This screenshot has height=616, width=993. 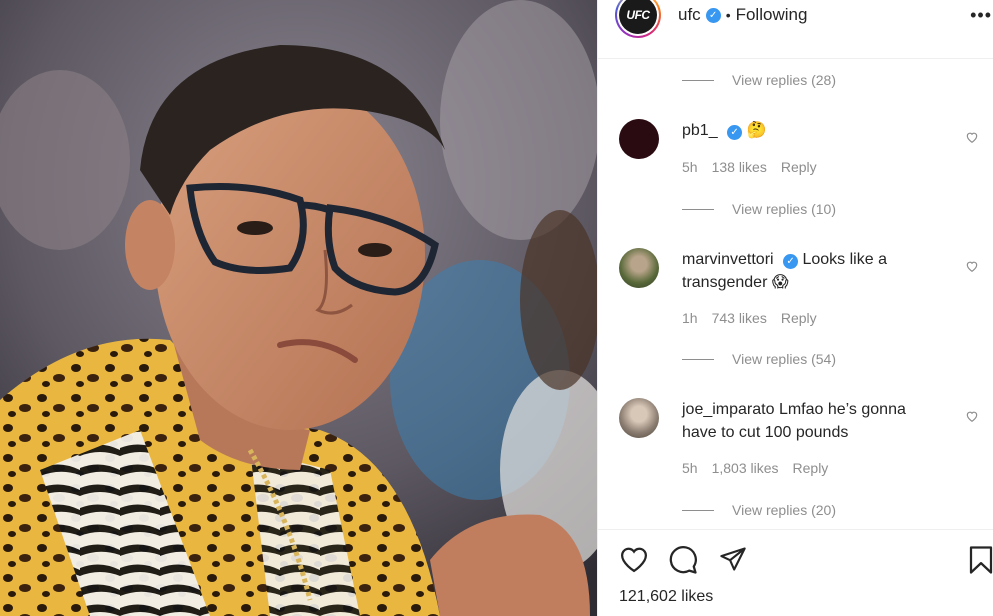 What do you see at coordinates (666, 597) in the screenshot?
I see `post-likes-count: 121,602 likes` at bounding box center [666, 597].